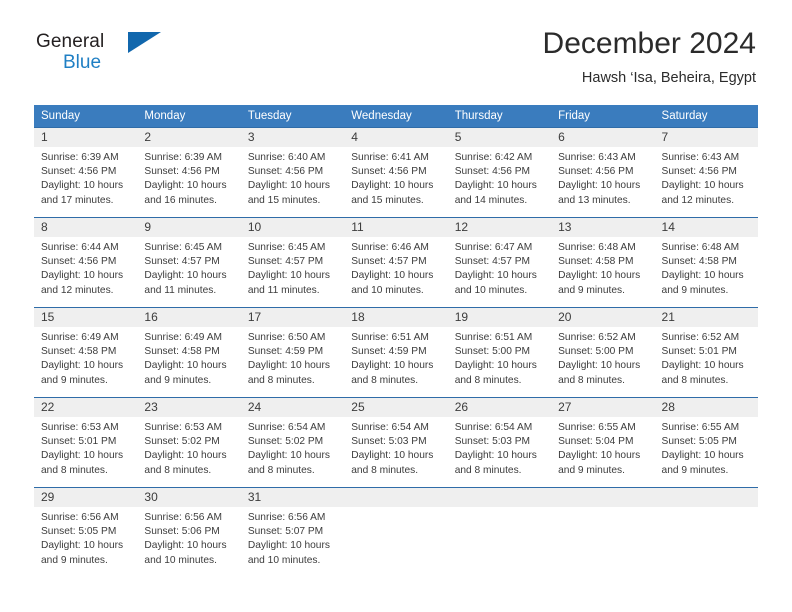  Describe the element at coordinates (597, 427) in the screenshot. I see `sunrise-text: Sunrise: 6:55 AM` at that location.